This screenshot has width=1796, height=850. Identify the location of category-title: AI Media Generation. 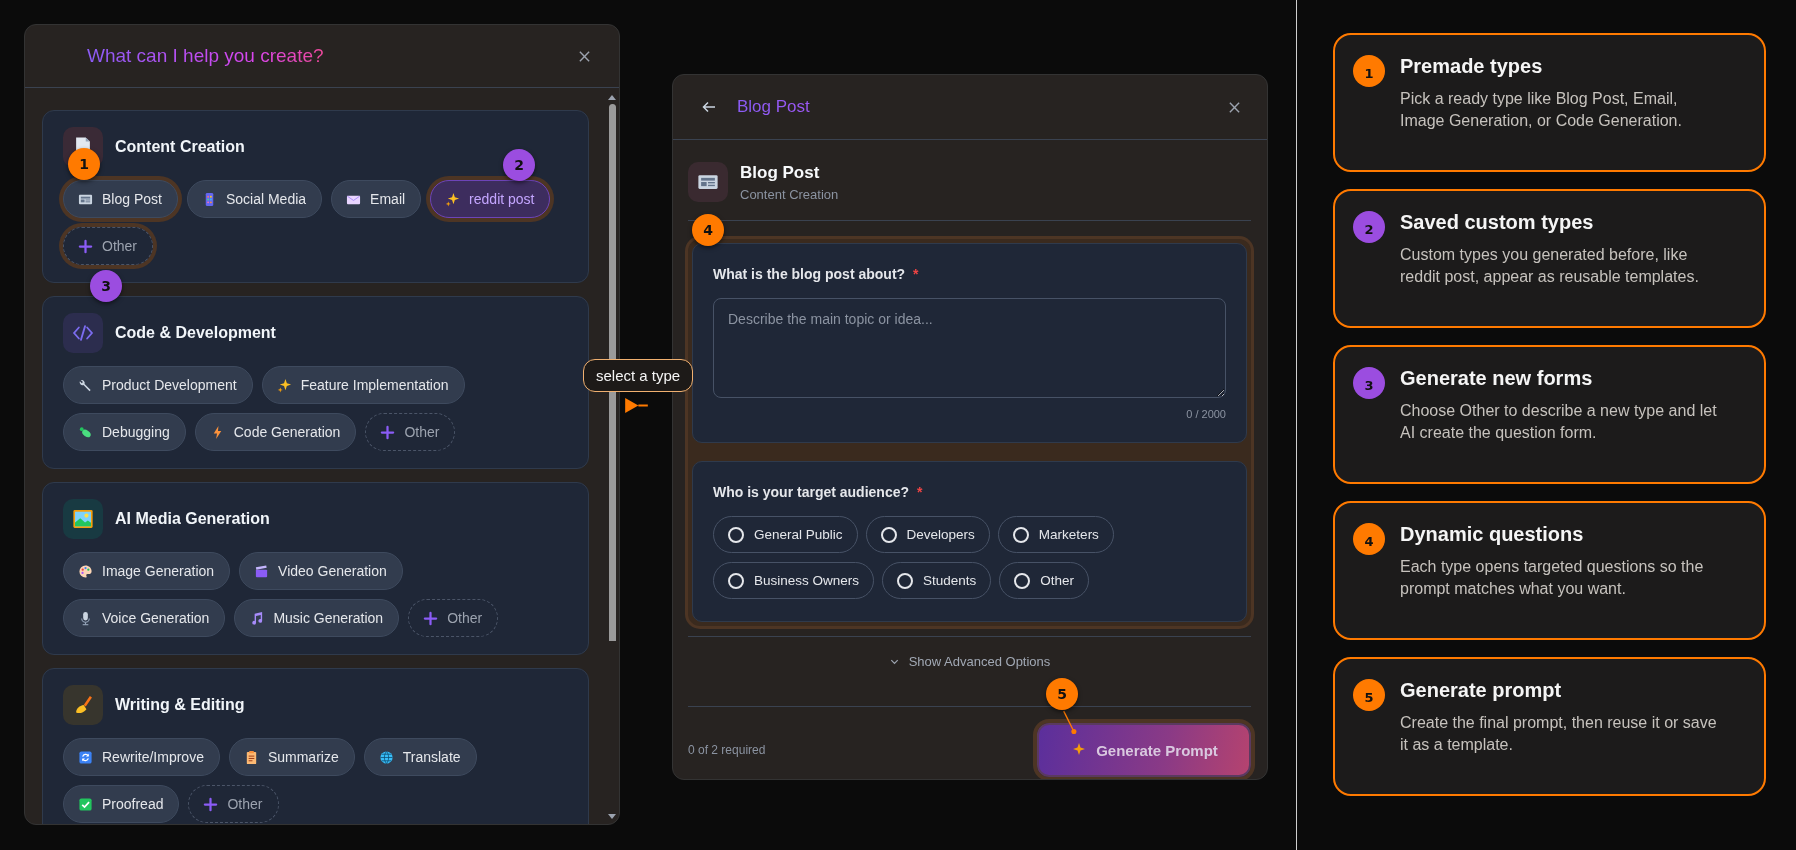
(192, 519).